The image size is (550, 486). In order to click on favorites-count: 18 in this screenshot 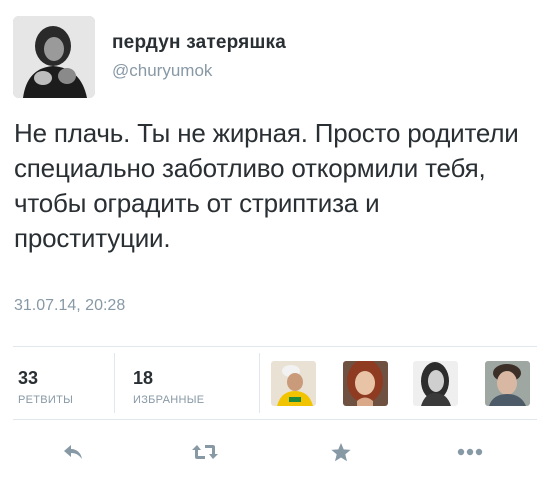, I will do `click(143, 378)`.